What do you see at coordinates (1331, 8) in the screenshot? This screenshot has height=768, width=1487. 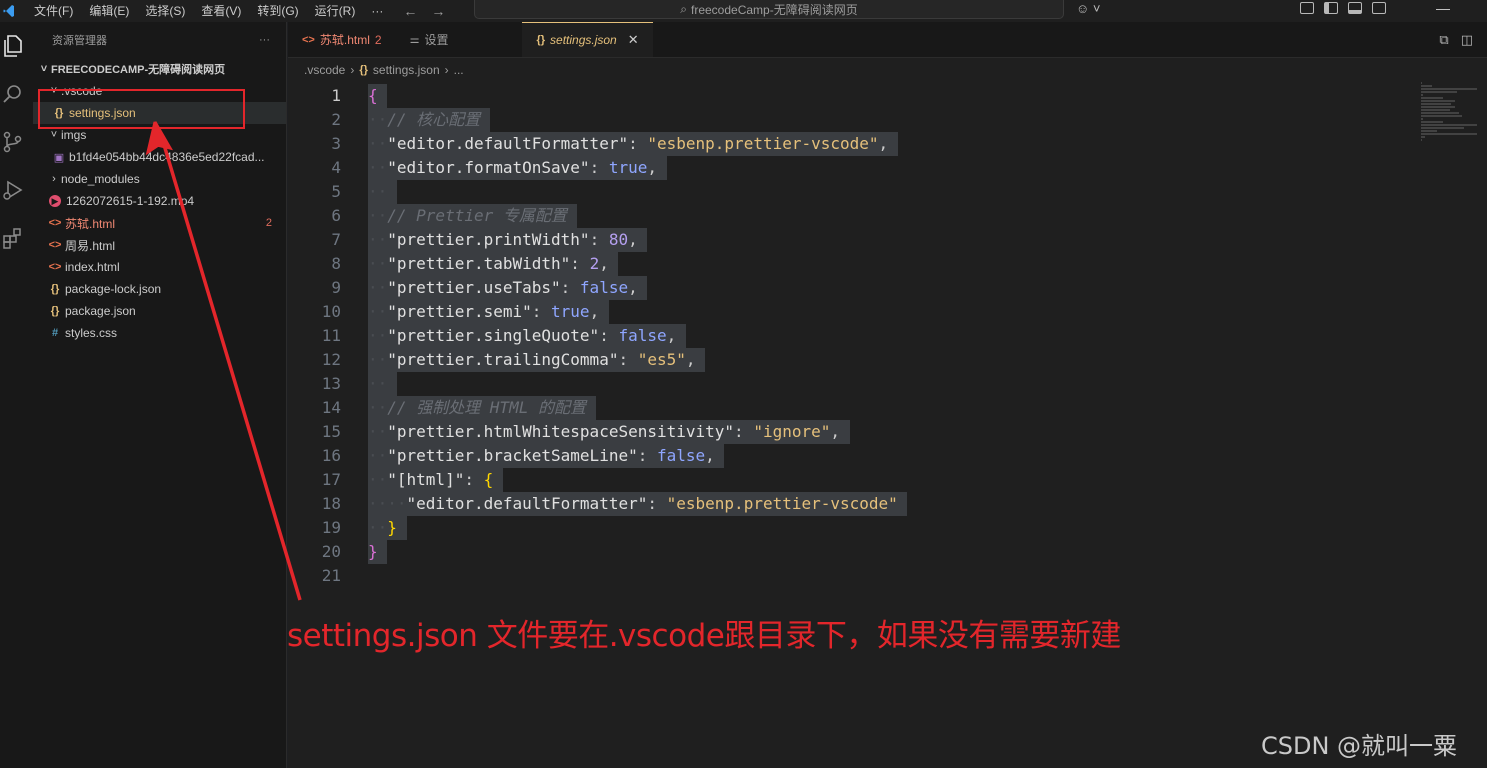 I see `toggle-primary-sidebar-icon` at bounding box center [1331, 8].